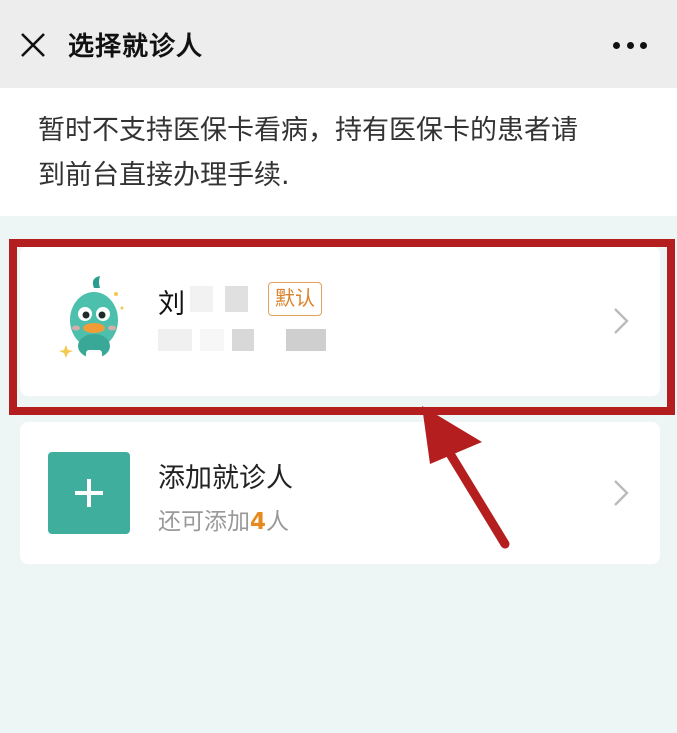 Image resolution: width=677 pixels, height=733 pixels. Describe the element at coordinates (338, 44) in the screenshot. I see `top-bar: 选择就诊人` at that location.